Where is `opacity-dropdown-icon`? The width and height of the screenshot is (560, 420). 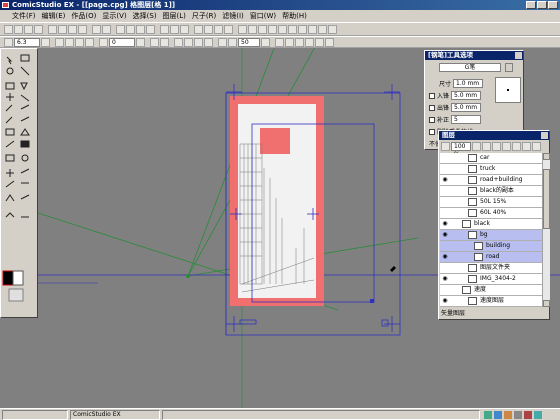
opacity-dropdown-icon is located at coordinates (476, 146).